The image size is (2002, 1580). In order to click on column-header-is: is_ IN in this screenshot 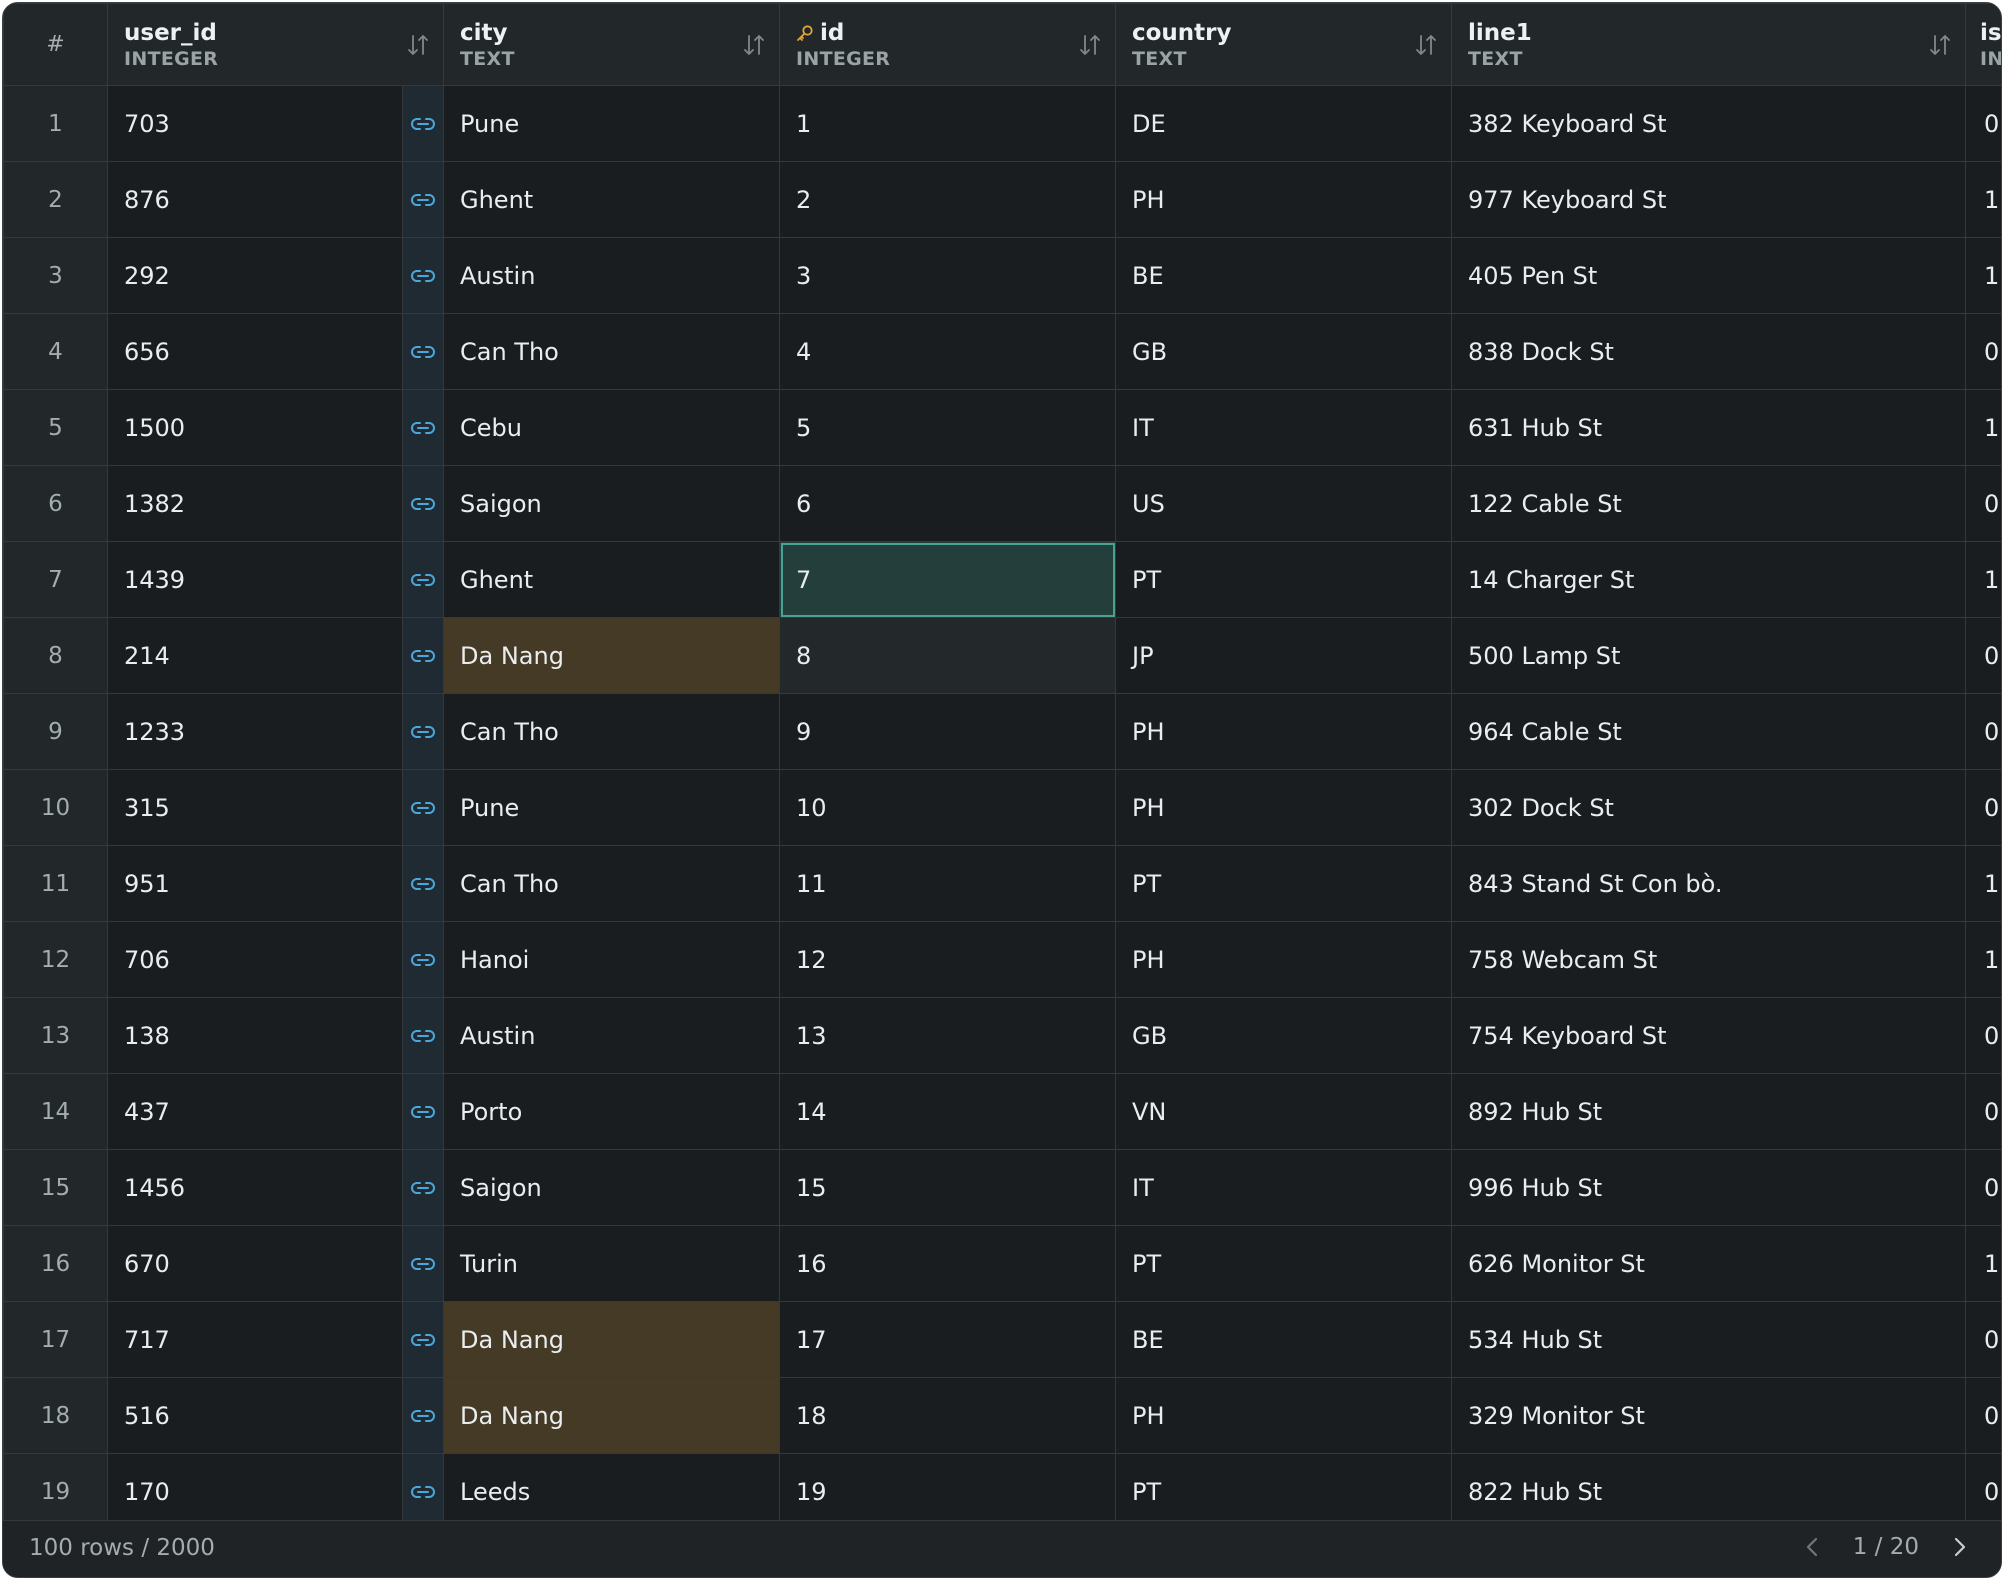, I will do `click(1983, 44)`.